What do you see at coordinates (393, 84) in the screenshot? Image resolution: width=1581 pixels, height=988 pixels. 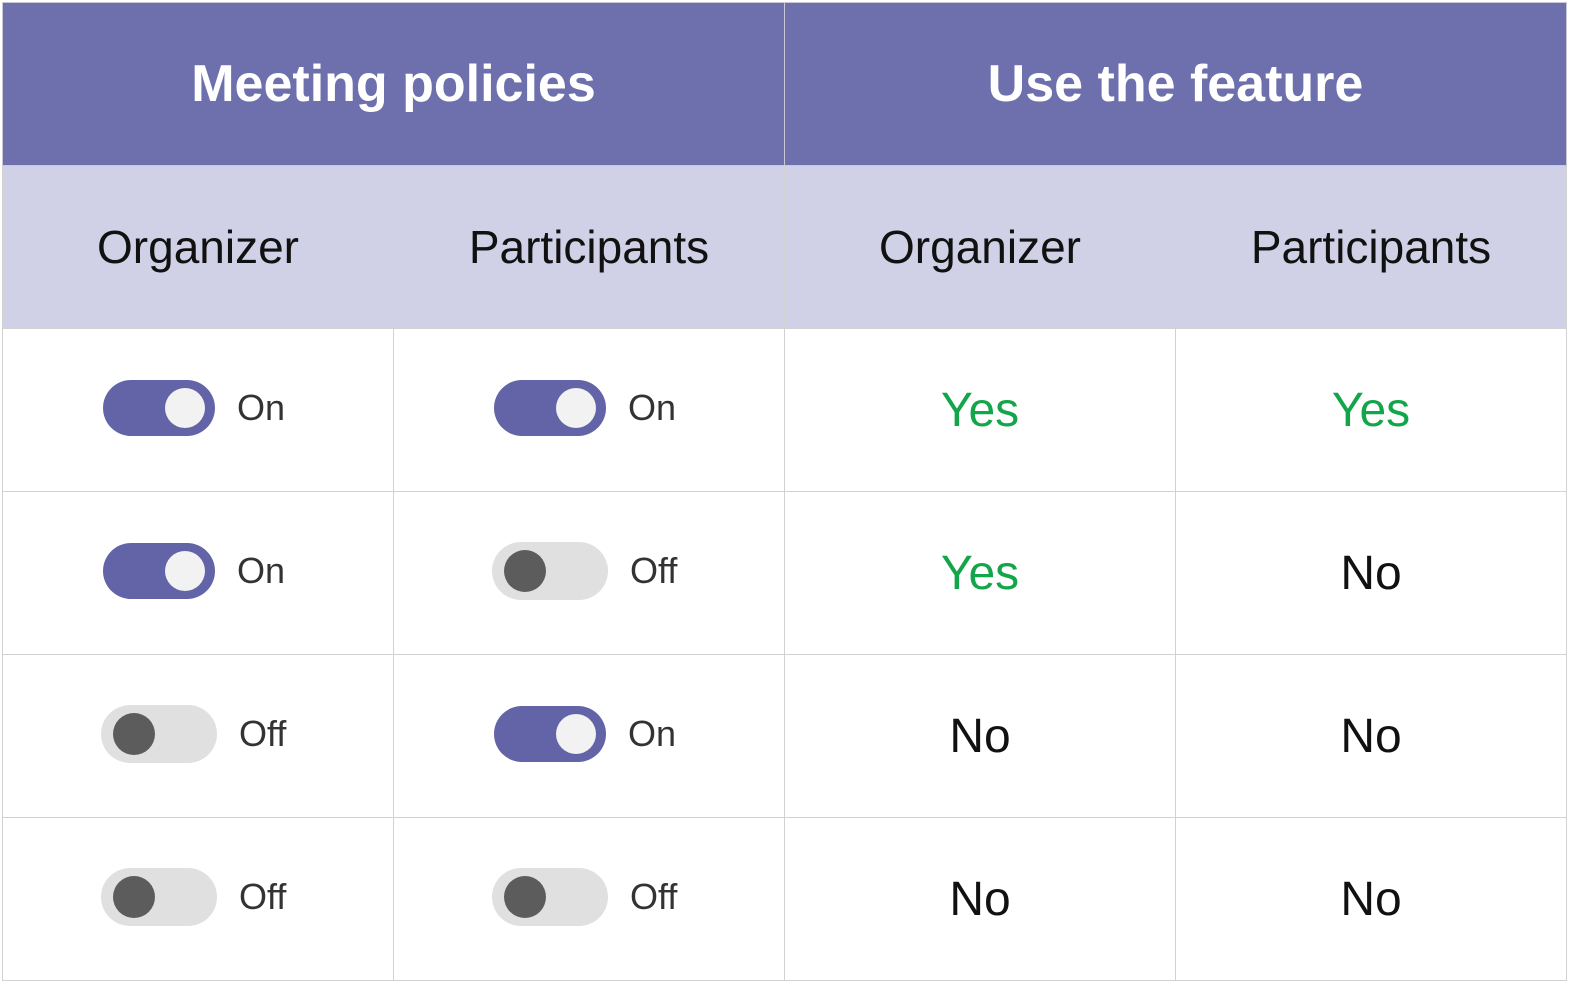 I see `group-header-meeting-policies: Meeting policies` at bounding box center [393, 84].